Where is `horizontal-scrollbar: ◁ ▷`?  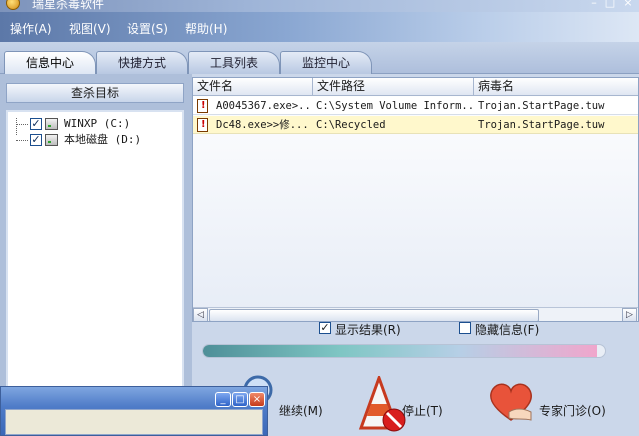
horizontal-scrollbar: ◁ ▷ is located at coordinates (415, 314).